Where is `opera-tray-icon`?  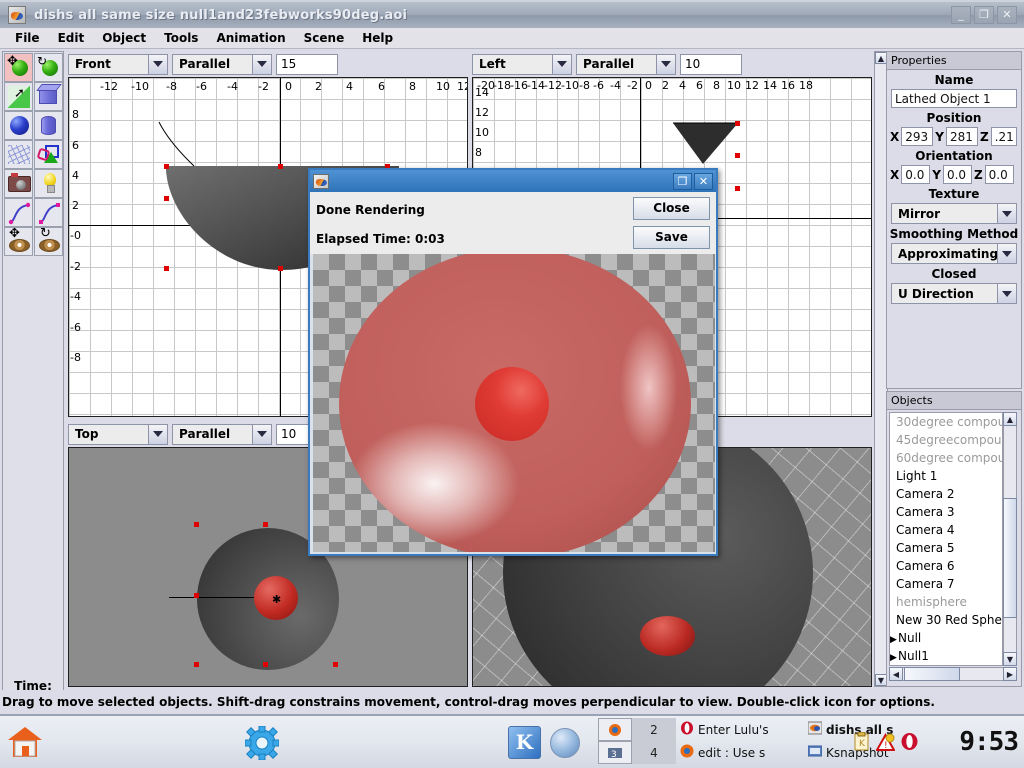
opera-tray-icon is located at coordinates (909, 741).